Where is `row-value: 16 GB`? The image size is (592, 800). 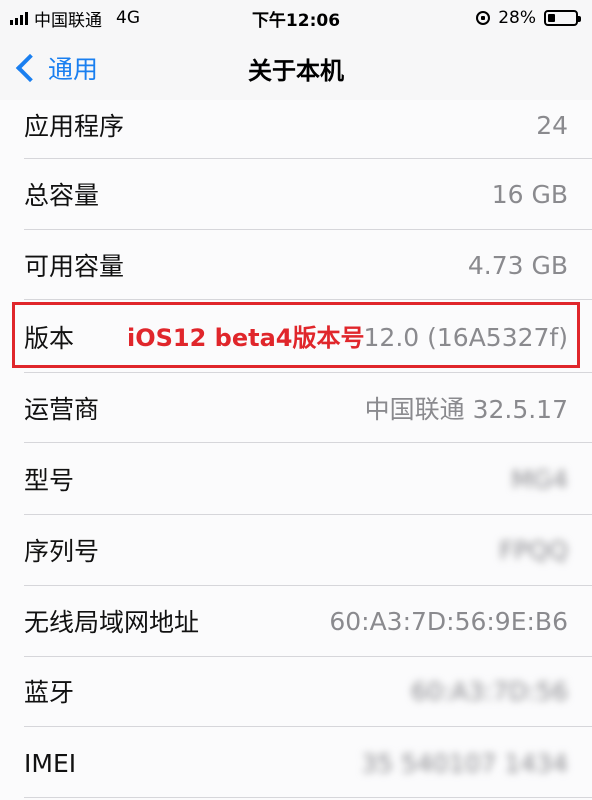 row-value: 16 GB is located at coordinates (529, 194).